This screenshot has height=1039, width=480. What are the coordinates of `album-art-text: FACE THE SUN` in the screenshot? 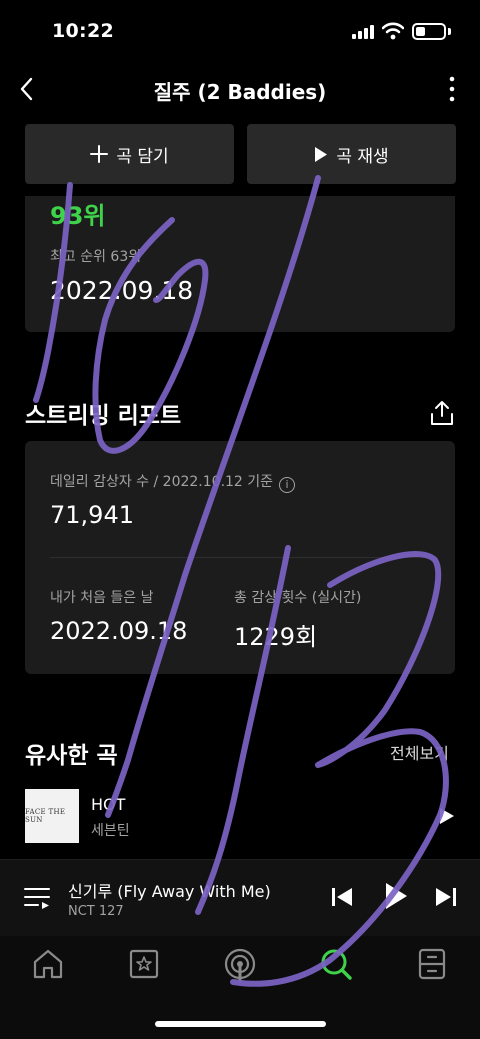 It's located at (45, 816).